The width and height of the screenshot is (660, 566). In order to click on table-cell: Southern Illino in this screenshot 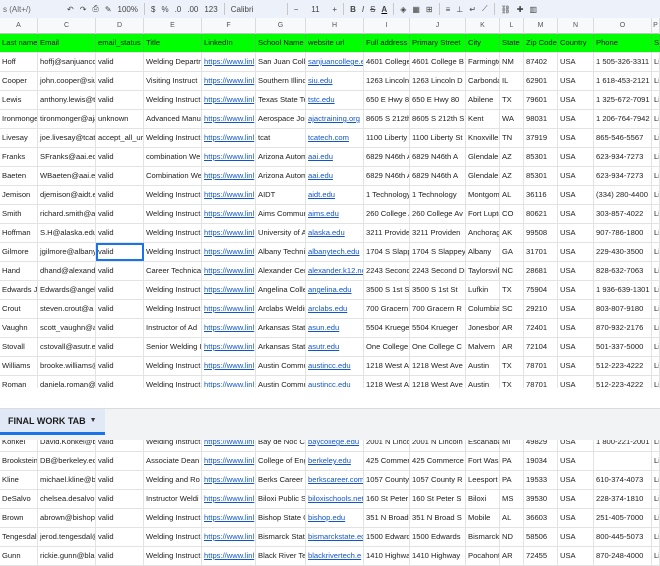, I will do `click(281, 81)`.